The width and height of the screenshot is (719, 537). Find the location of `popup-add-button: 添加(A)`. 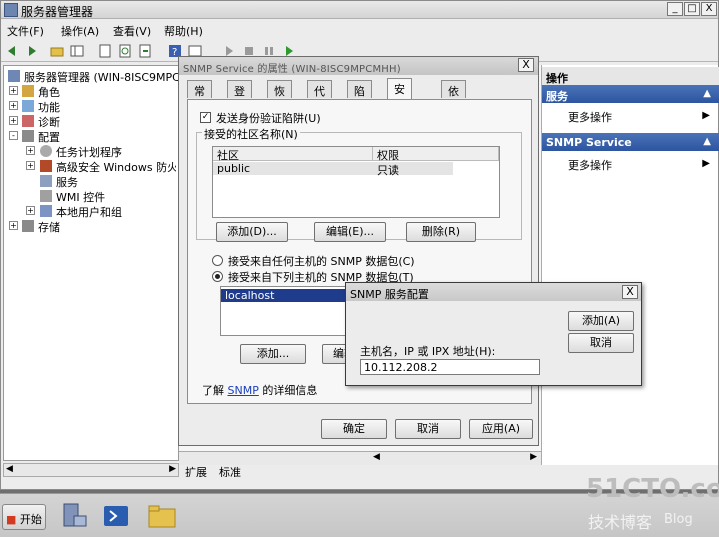

popup-add-button: 添加(A) is located at coordinates (601, 321).